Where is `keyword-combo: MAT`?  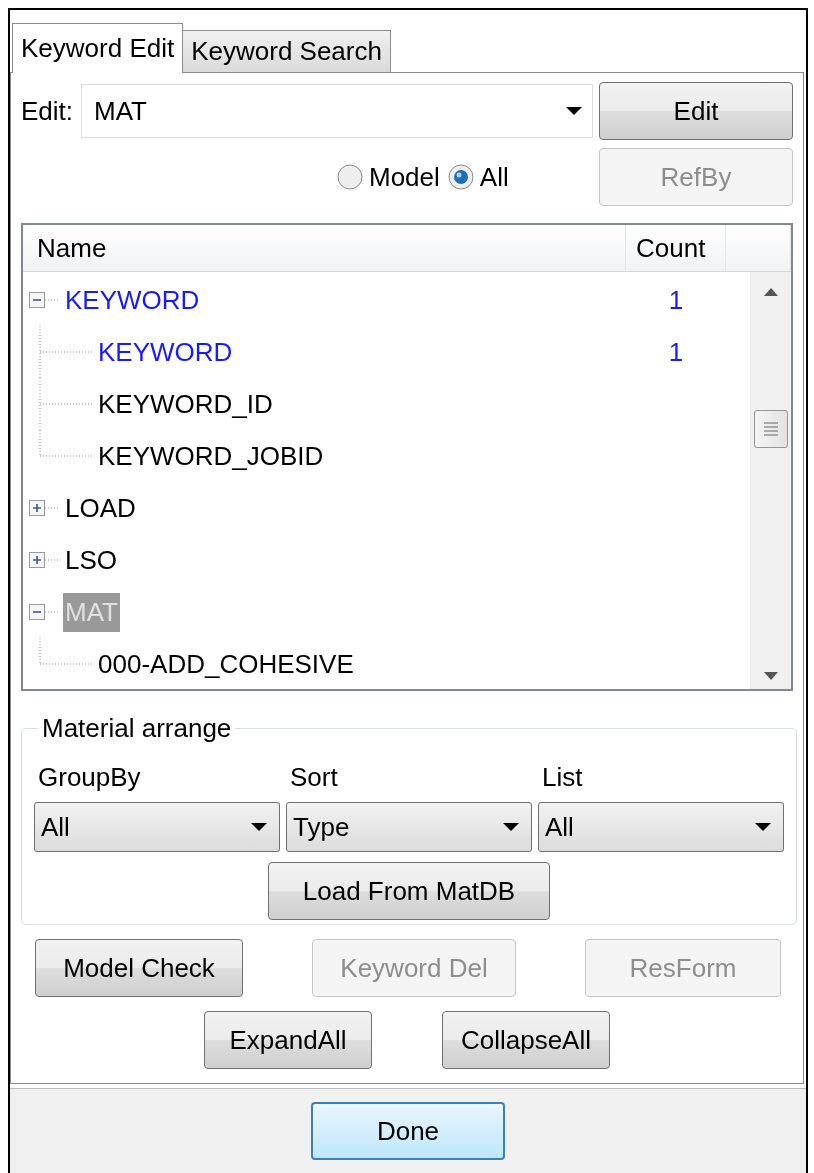 keyword-combo: MAT is located at coordinates (337, 111).